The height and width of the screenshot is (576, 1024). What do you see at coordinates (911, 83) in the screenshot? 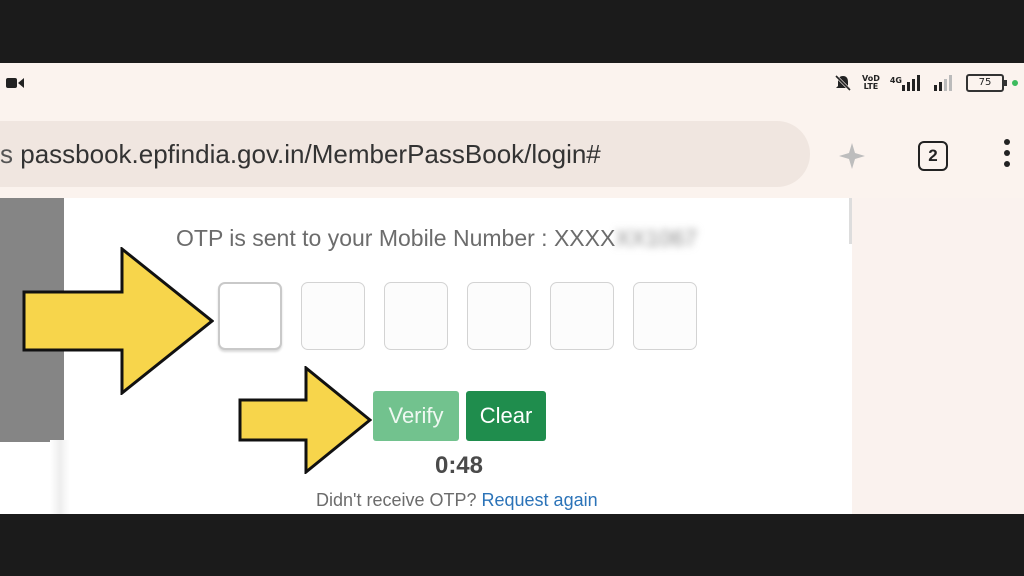
I see `signal-icon` at bounding box center [911, 83].